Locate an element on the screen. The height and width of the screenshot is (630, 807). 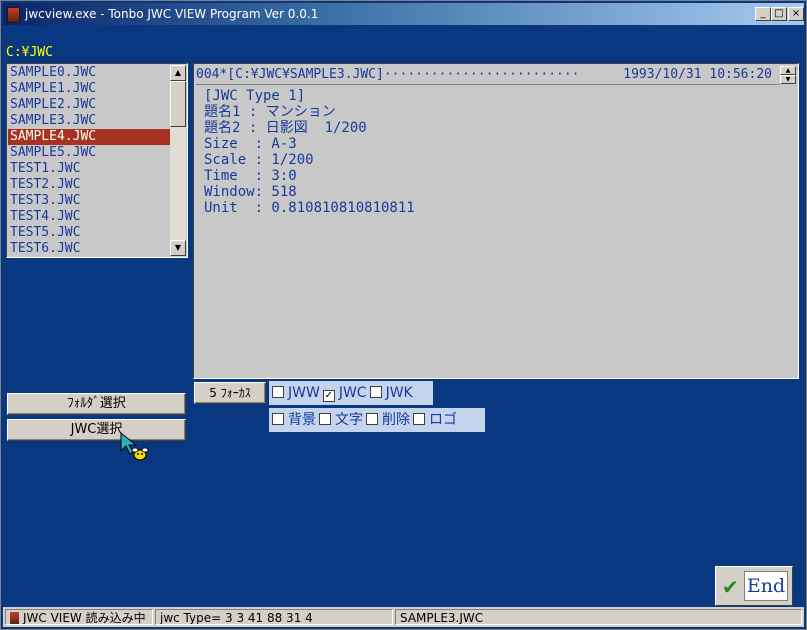
checkbox-filetypes-0: JWW is located at coordinates (296, 393).